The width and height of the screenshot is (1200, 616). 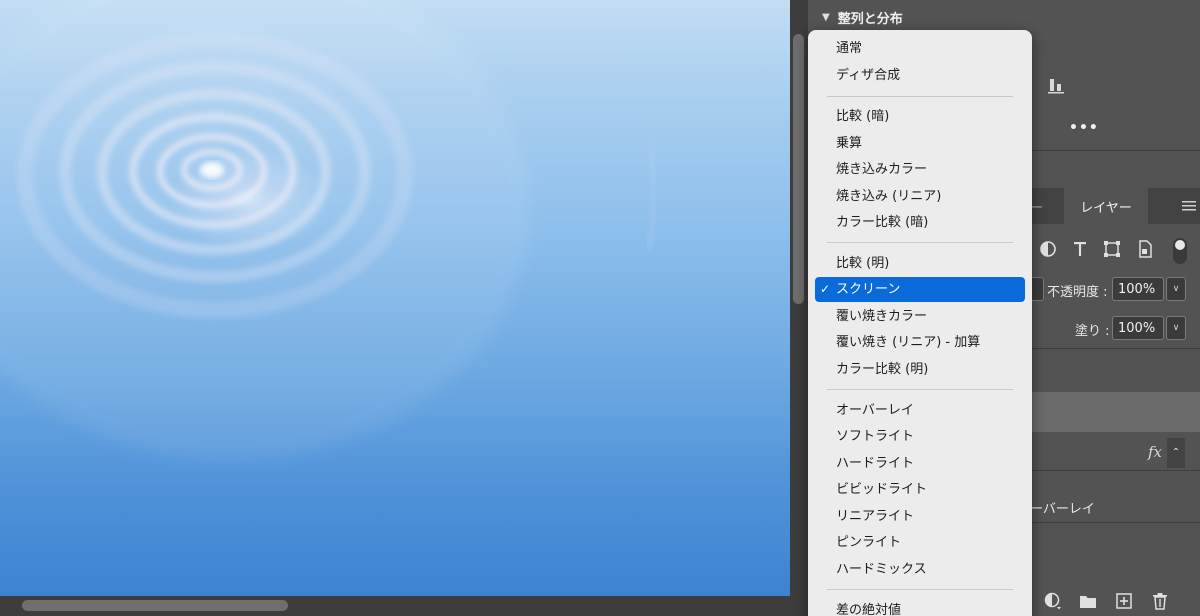 I want to click on panel-menu-icon, so click(x=1189, y=206).